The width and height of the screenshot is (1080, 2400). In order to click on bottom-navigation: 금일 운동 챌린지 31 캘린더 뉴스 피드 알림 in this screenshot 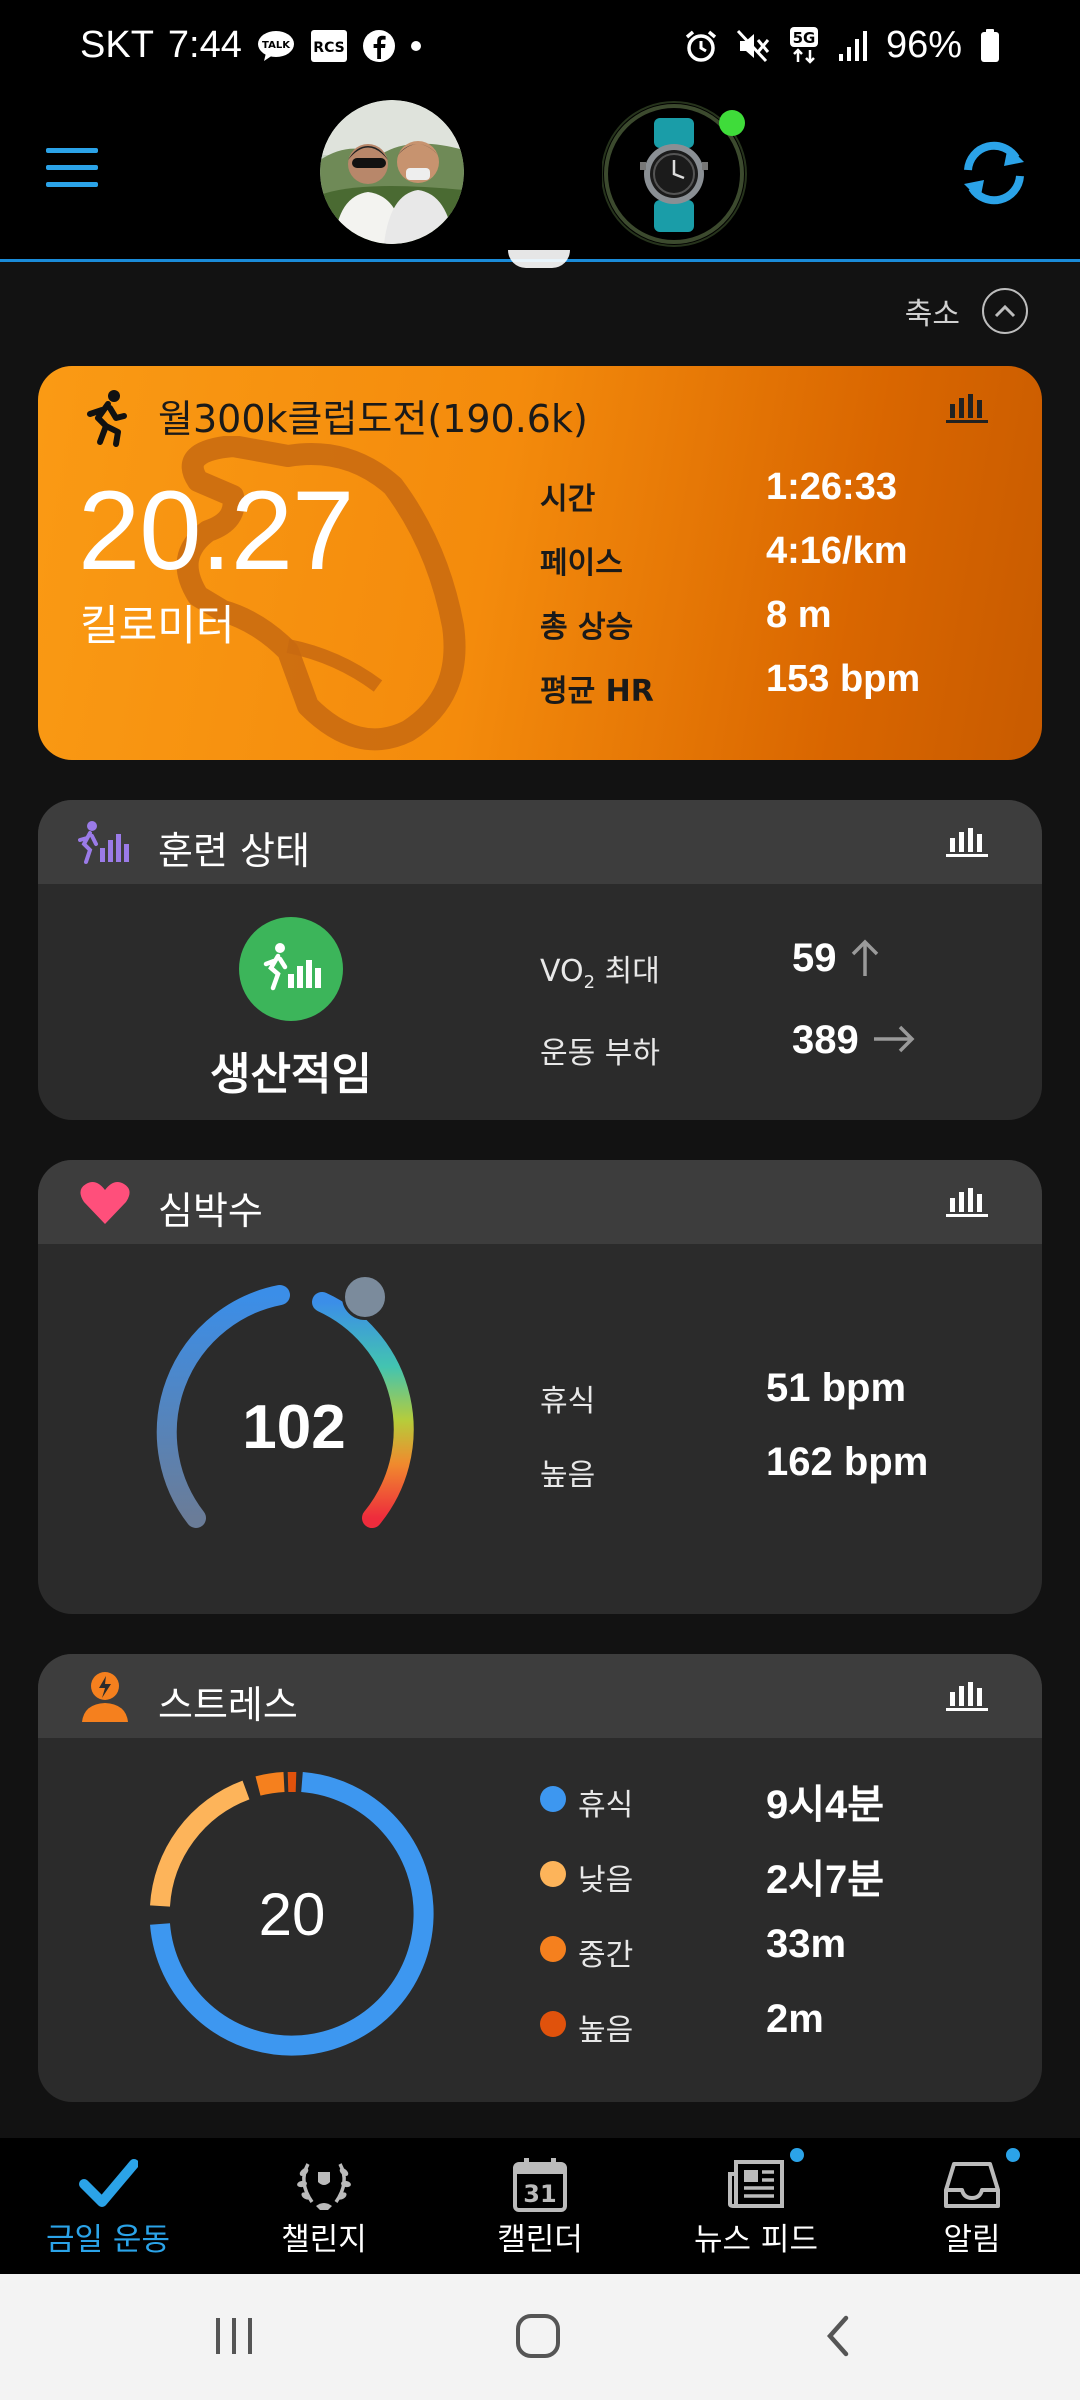, I will do `click(540, 2206)`.